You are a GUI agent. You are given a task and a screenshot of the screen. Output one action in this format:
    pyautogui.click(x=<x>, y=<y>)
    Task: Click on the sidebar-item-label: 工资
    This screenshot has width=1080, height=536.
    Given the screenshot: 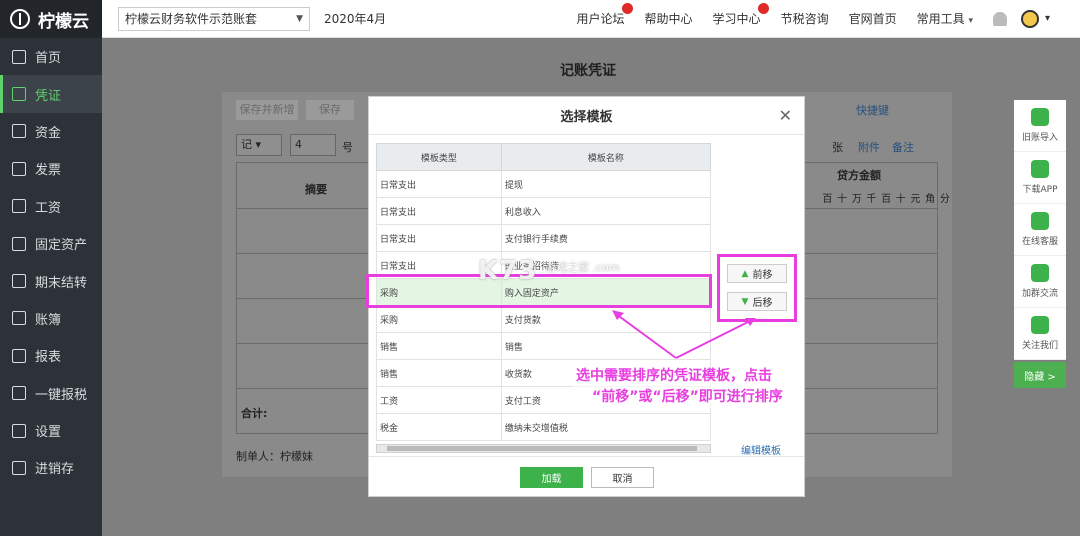 What is the action you would take?
    pyautogui.click(x=48, y=208)
    